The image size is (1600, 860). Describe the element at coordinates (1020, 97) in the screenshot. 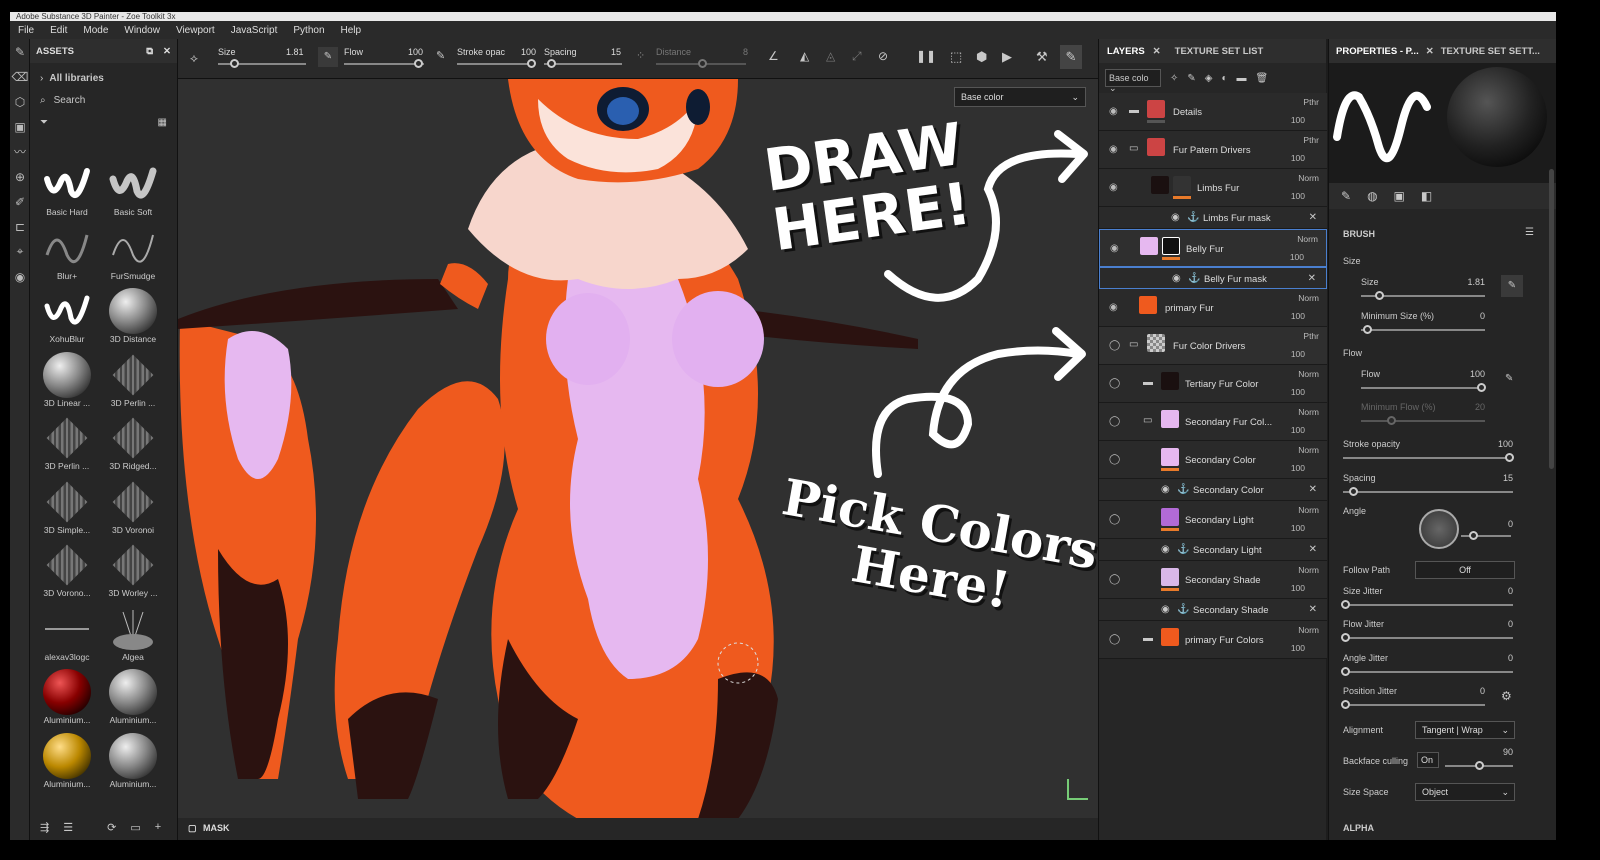

I see `viewport-channel-dropdown: Base color ⌄` at that location.